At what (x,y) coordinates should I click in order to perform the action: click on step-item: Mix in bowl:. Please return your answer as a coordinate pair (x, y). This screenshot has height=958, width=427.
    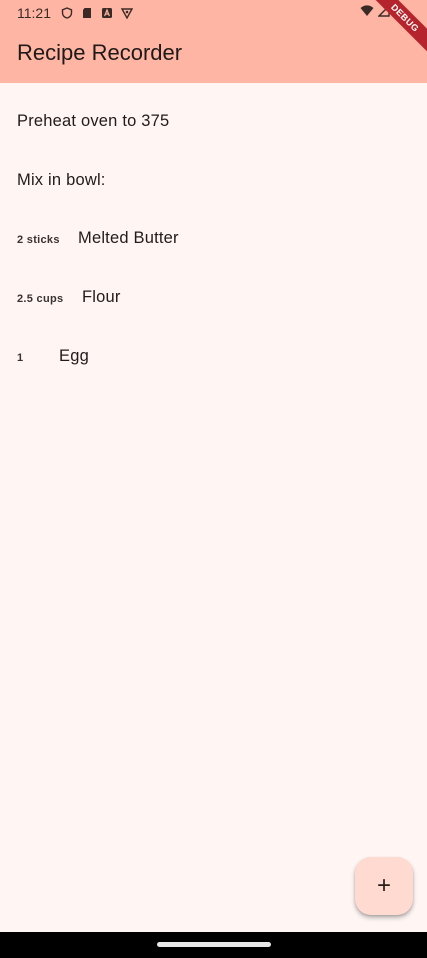
    Looking at the image, I should click on (61, 180).